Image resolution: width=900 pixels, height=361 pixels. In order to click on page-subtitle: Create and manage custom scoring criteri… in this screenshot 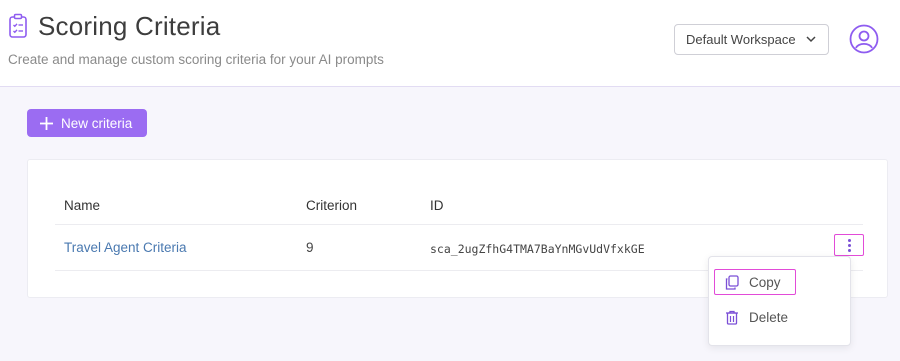, I will do `click(196, 59)`.